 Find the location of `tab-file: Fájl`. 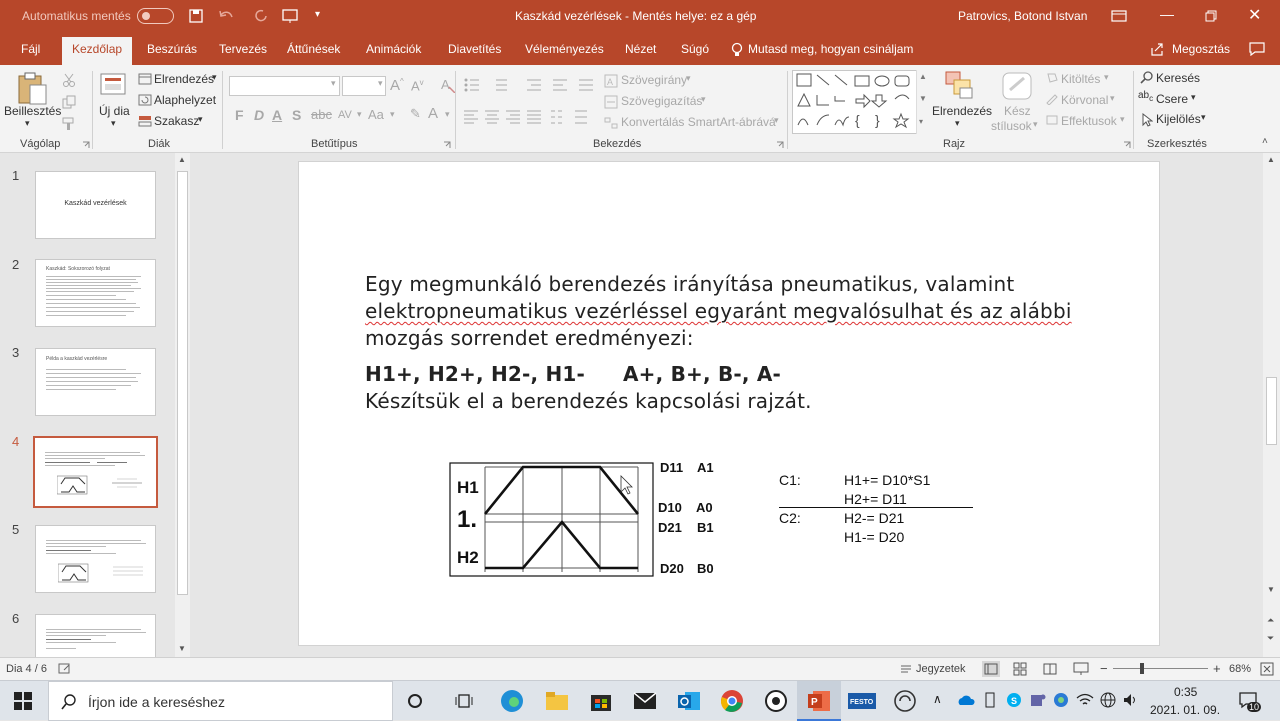

tab-file: Fájl is located at coordinates (30, 49).